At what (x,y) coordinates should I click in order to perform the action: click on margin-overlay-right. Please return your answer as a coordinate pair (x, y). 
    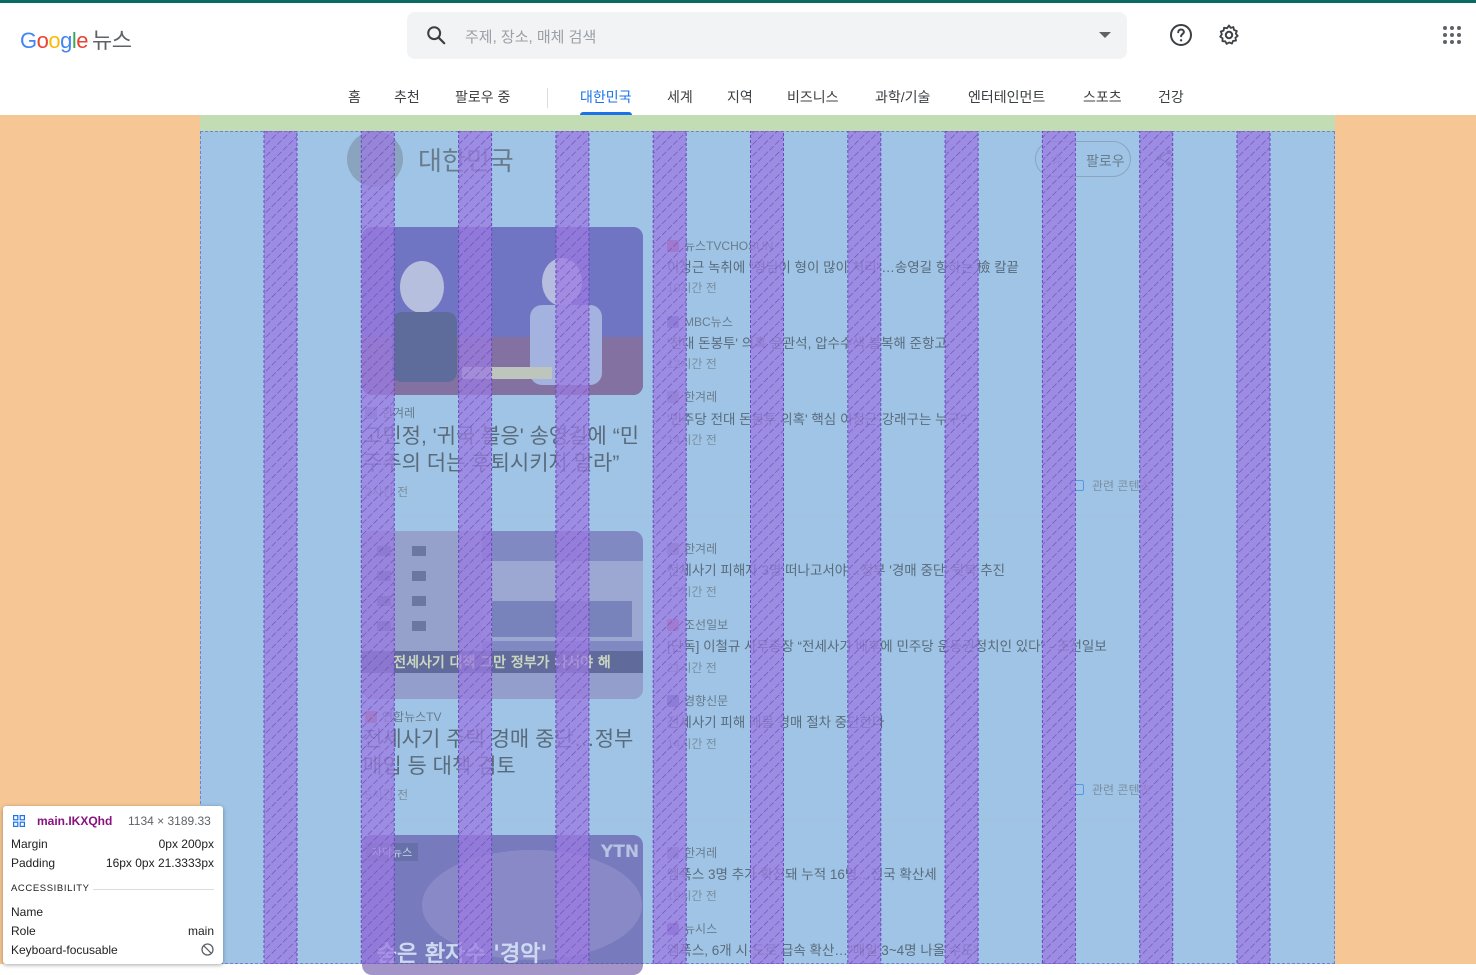
    Looking at the image, I should click on (1405, 539).